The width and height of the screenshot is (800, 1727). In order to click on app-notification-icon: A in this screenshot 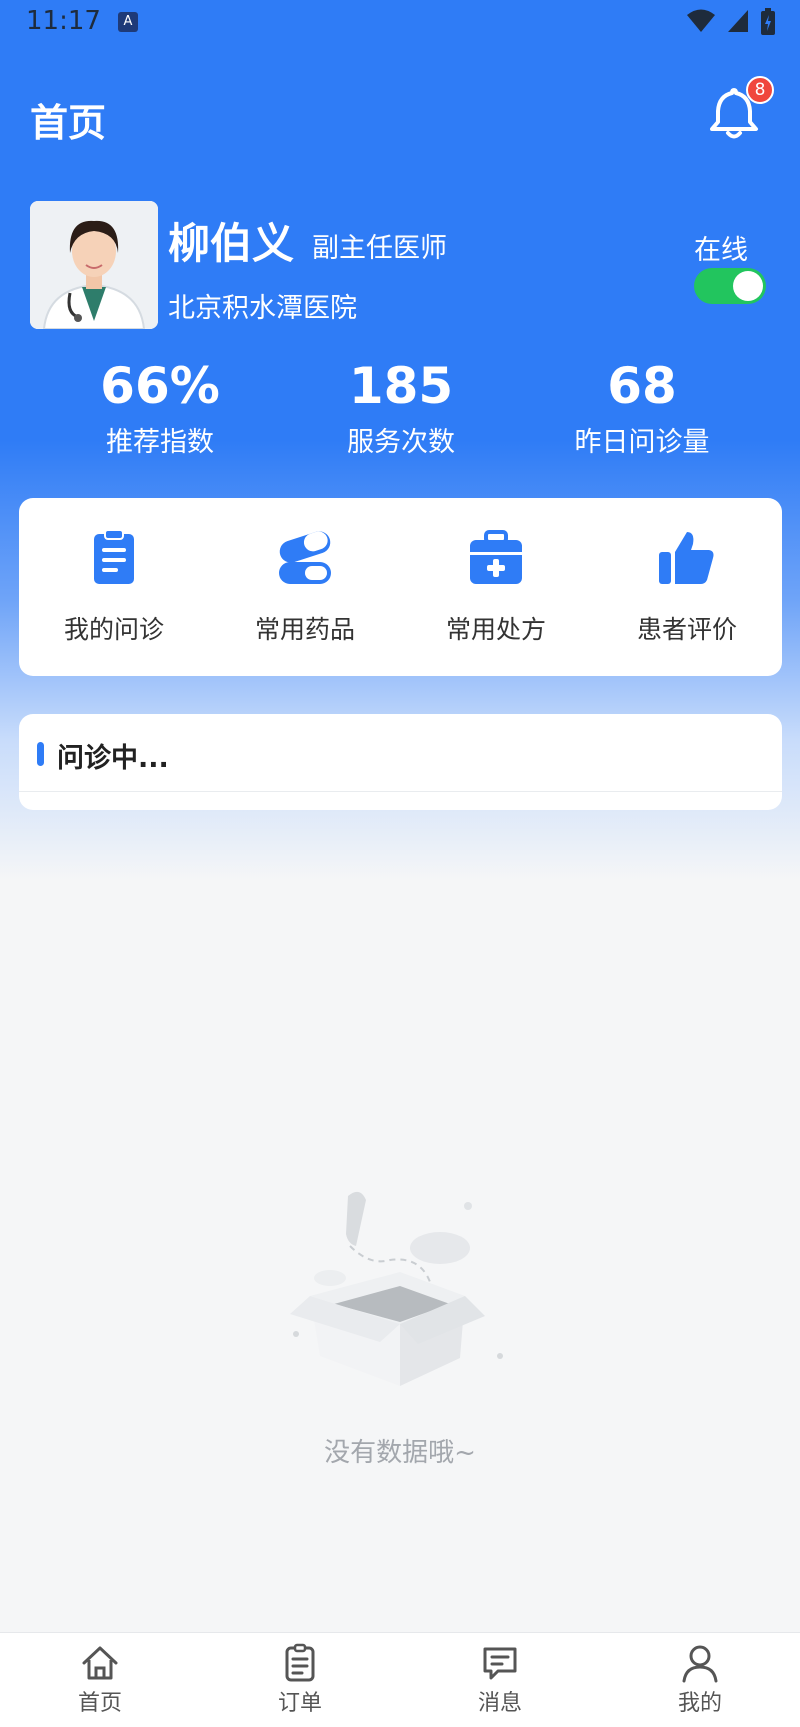, I will do `click(128, 22)`.